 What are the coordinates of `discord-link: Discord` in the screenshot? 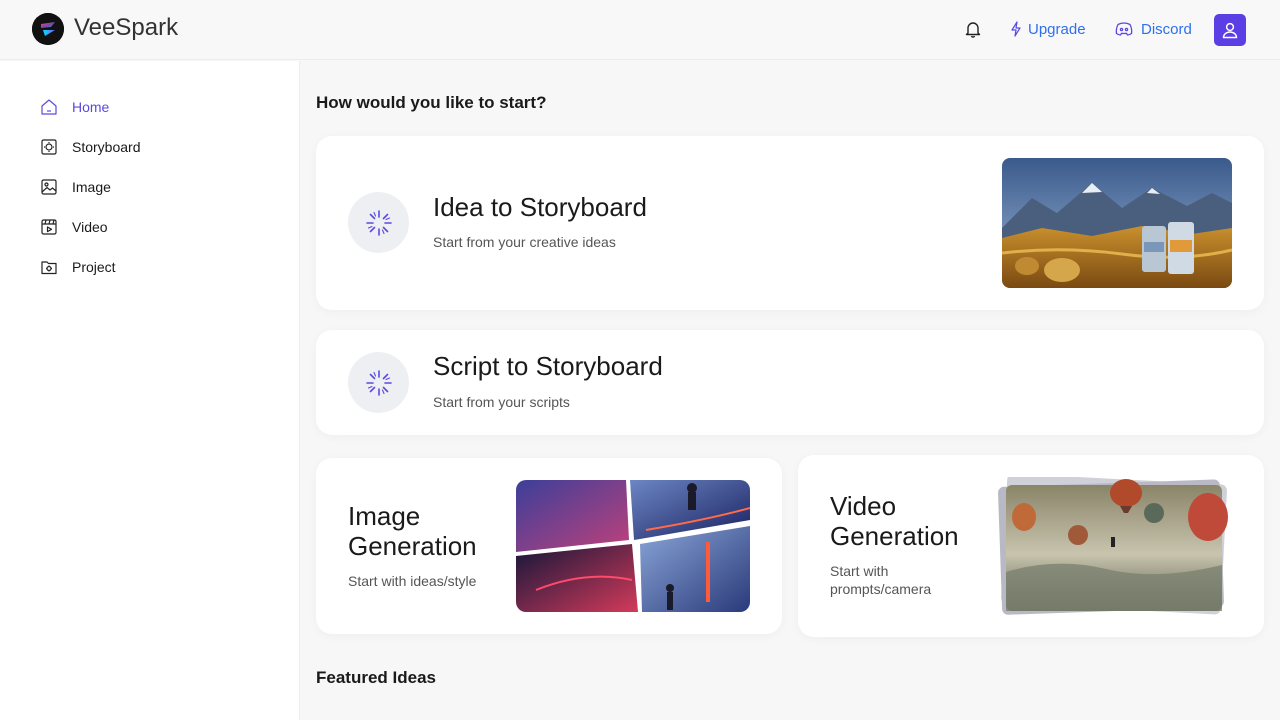 It's located at (1153, 29).